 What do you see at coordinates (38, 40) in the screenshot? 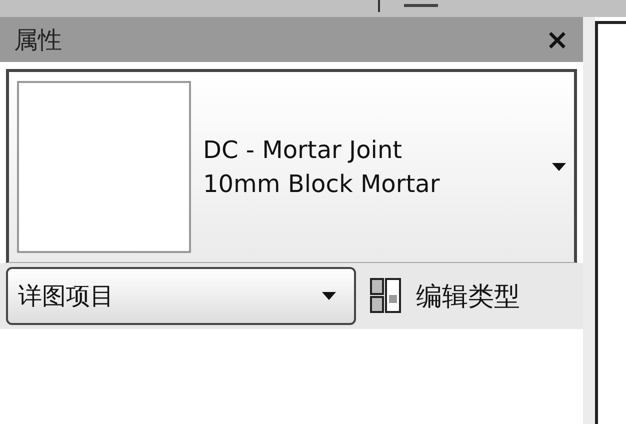
I see `panel-title: 属性` at bounding box center [38, 40].